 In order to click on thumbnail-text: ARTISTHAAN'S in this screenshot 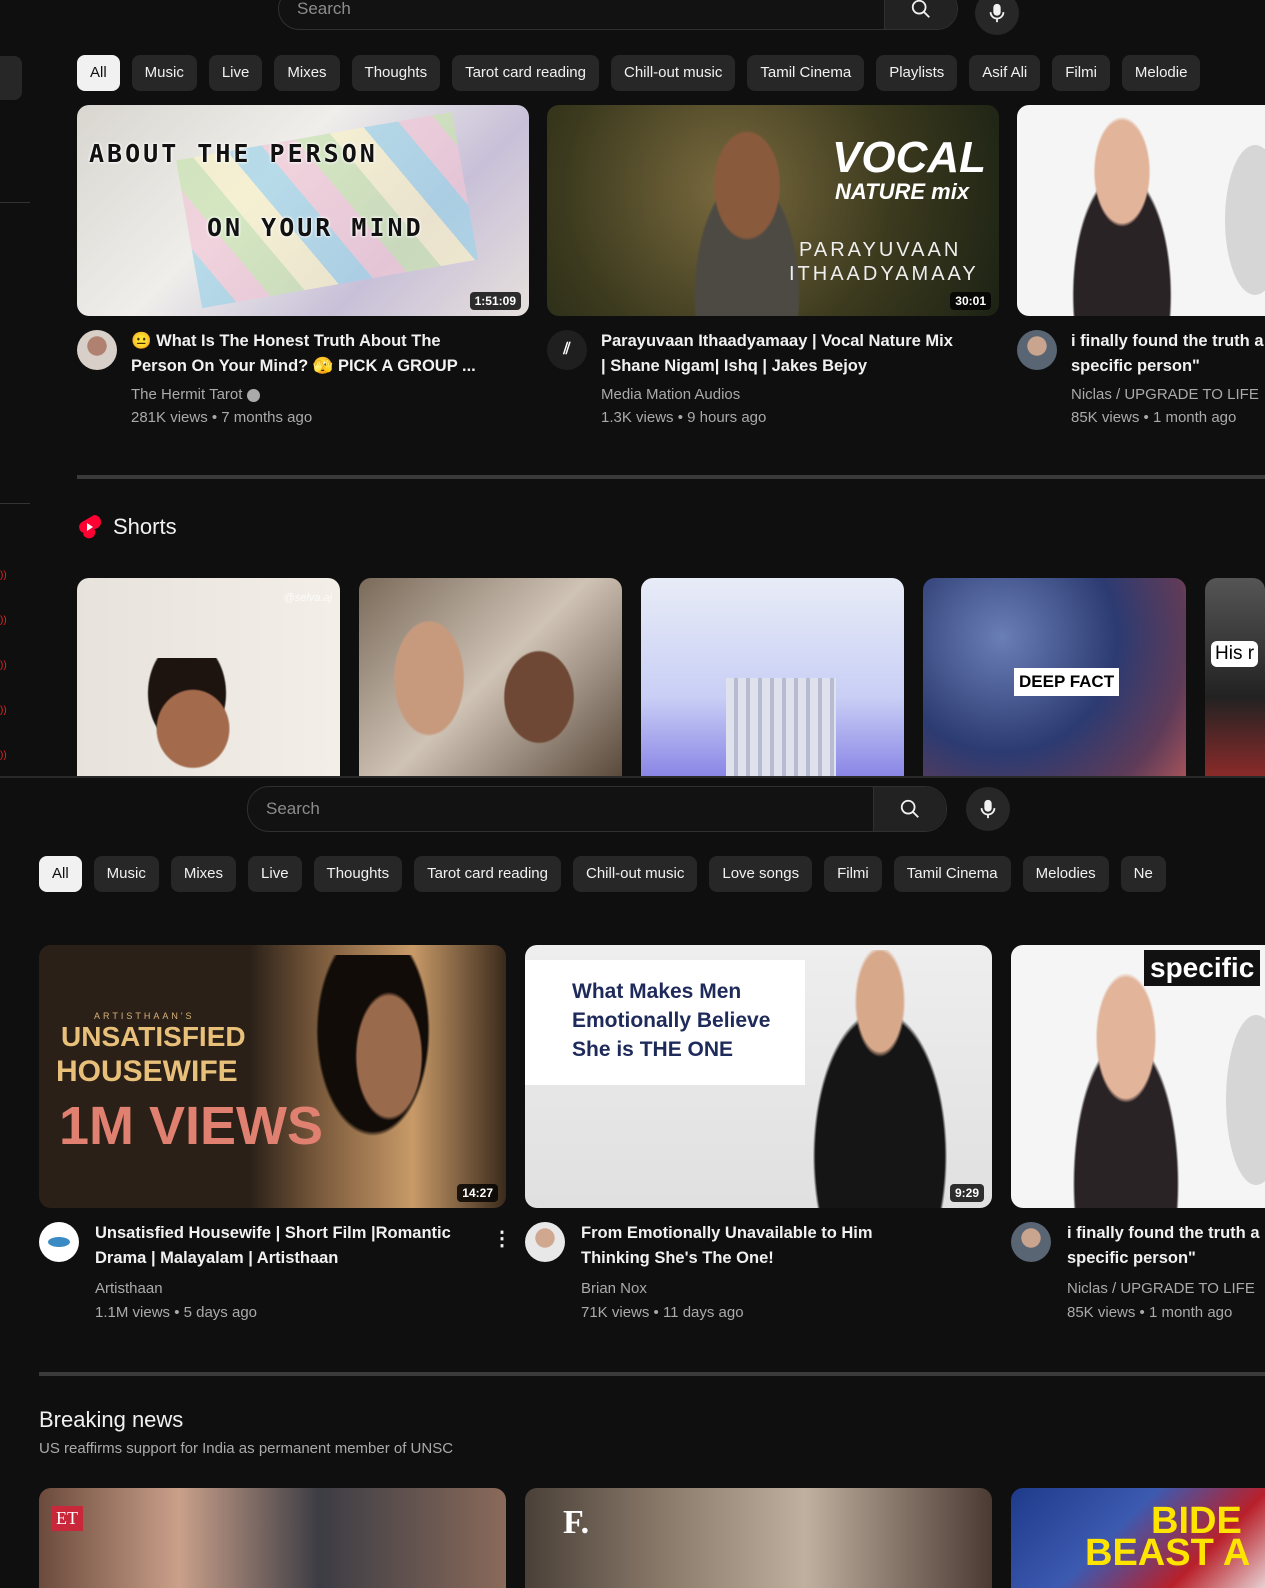, I will do `click(144, 1016)`.